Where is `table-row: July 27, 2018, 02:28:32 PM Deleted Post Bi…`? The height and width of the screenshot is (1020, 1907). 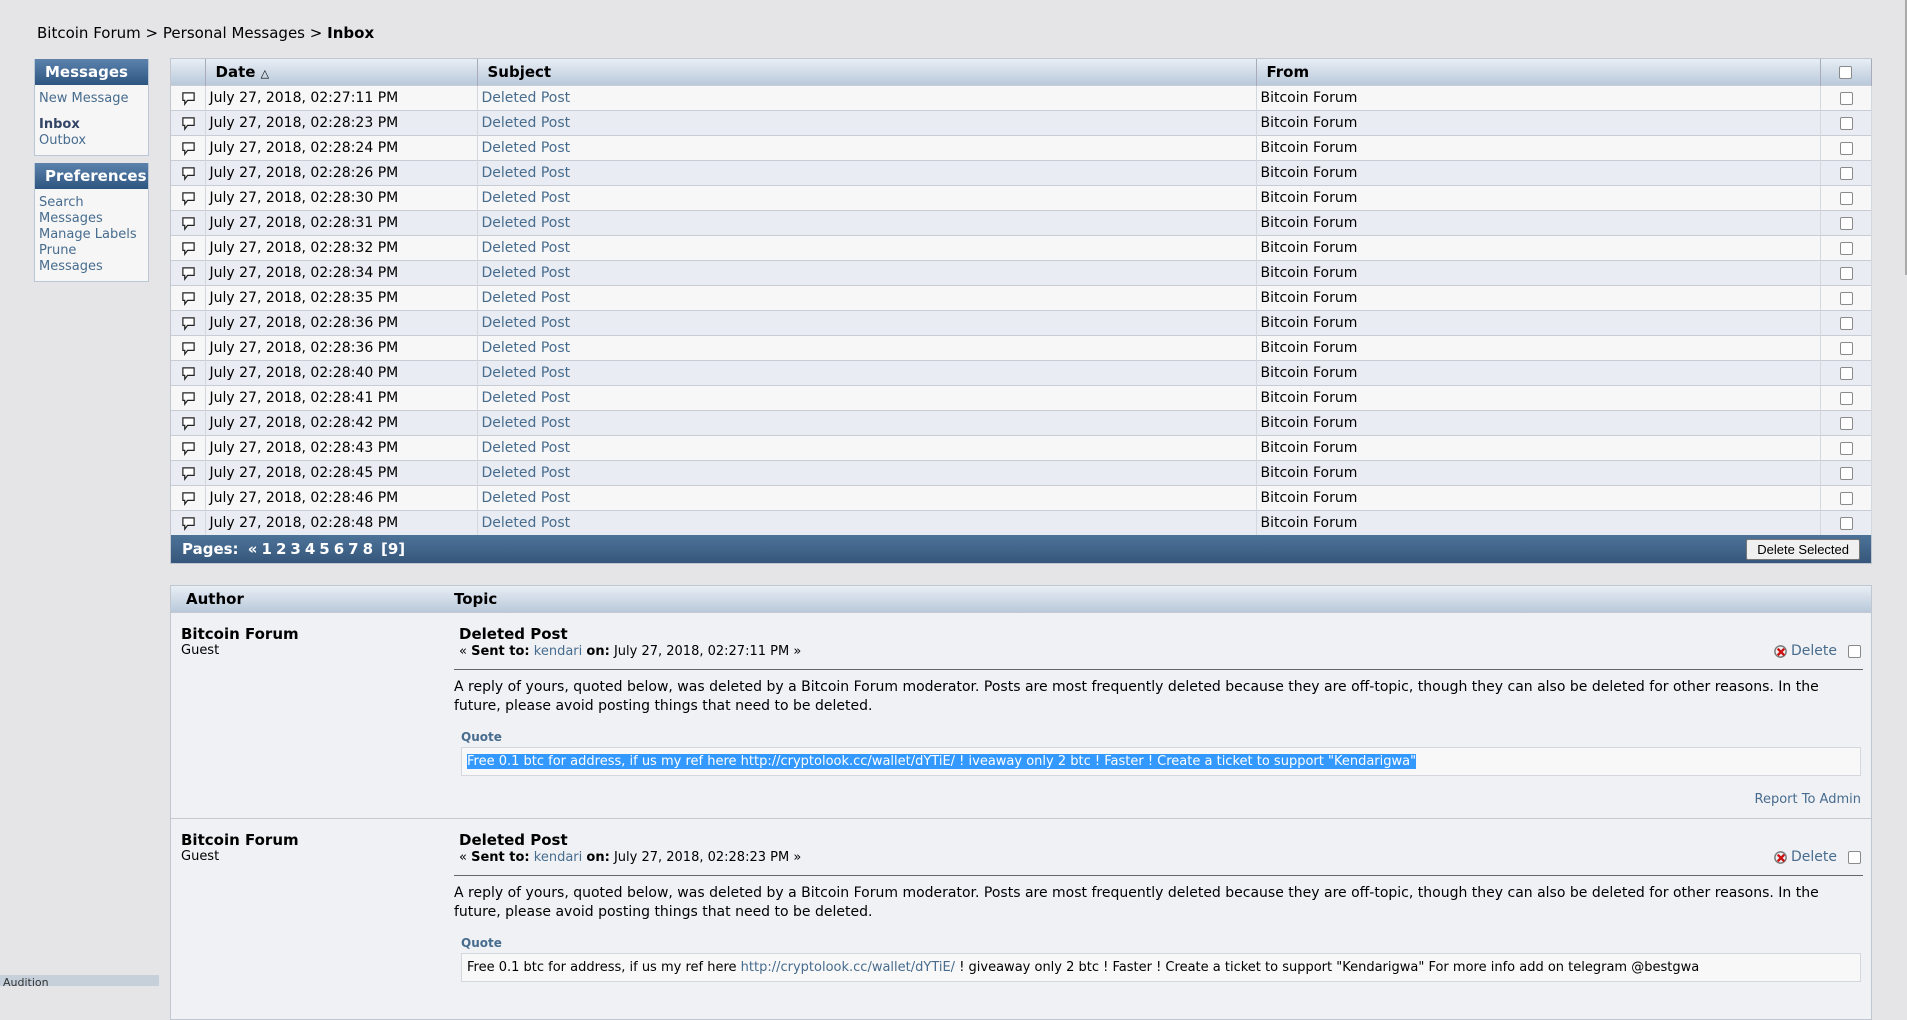 table-row: July 27, 2018, 02:28:32 PM Deleted Post Bi… is located at coordinates (1021, 248).